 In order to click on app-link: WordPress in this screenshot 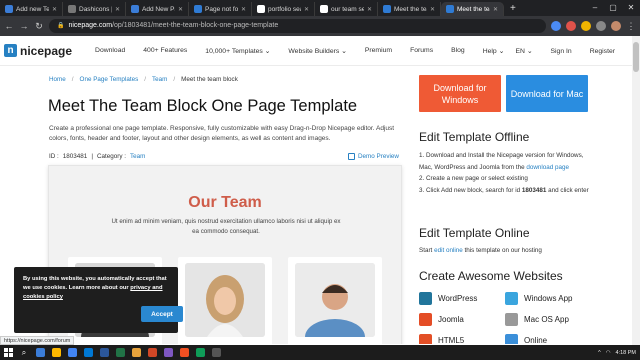, I will do `click(462, 298)`.